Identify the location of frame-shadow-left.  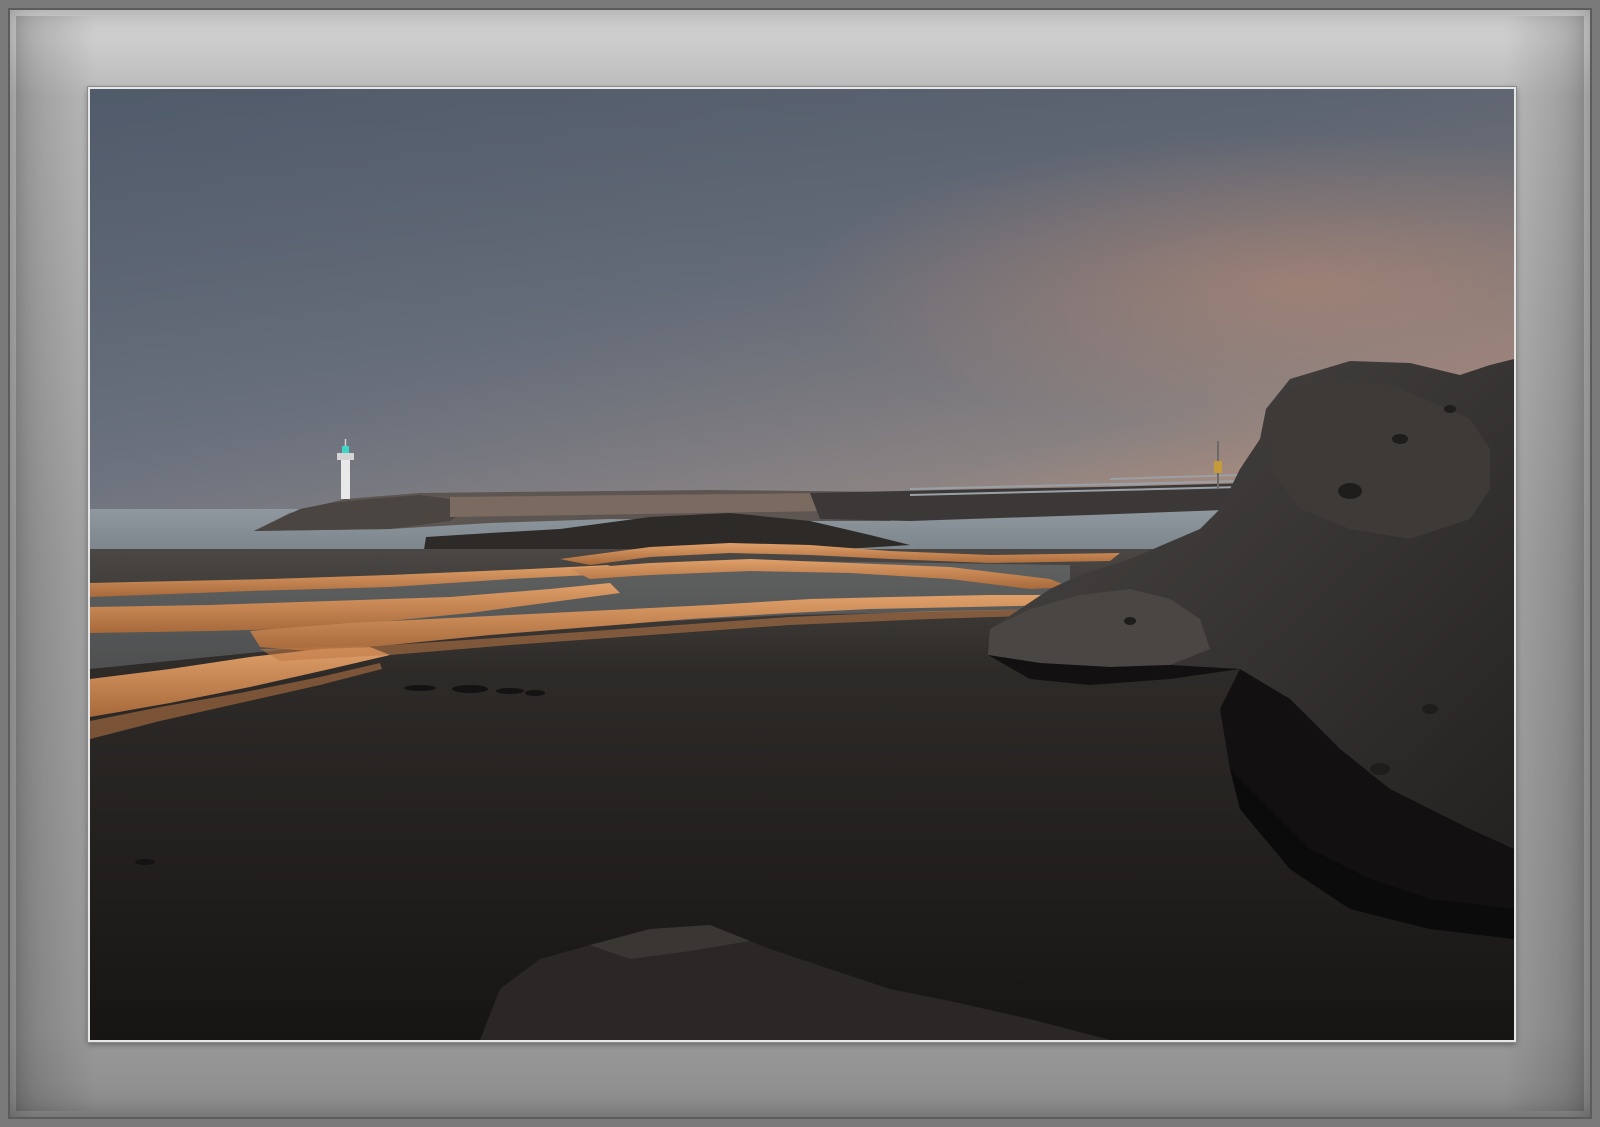
(56, 563).